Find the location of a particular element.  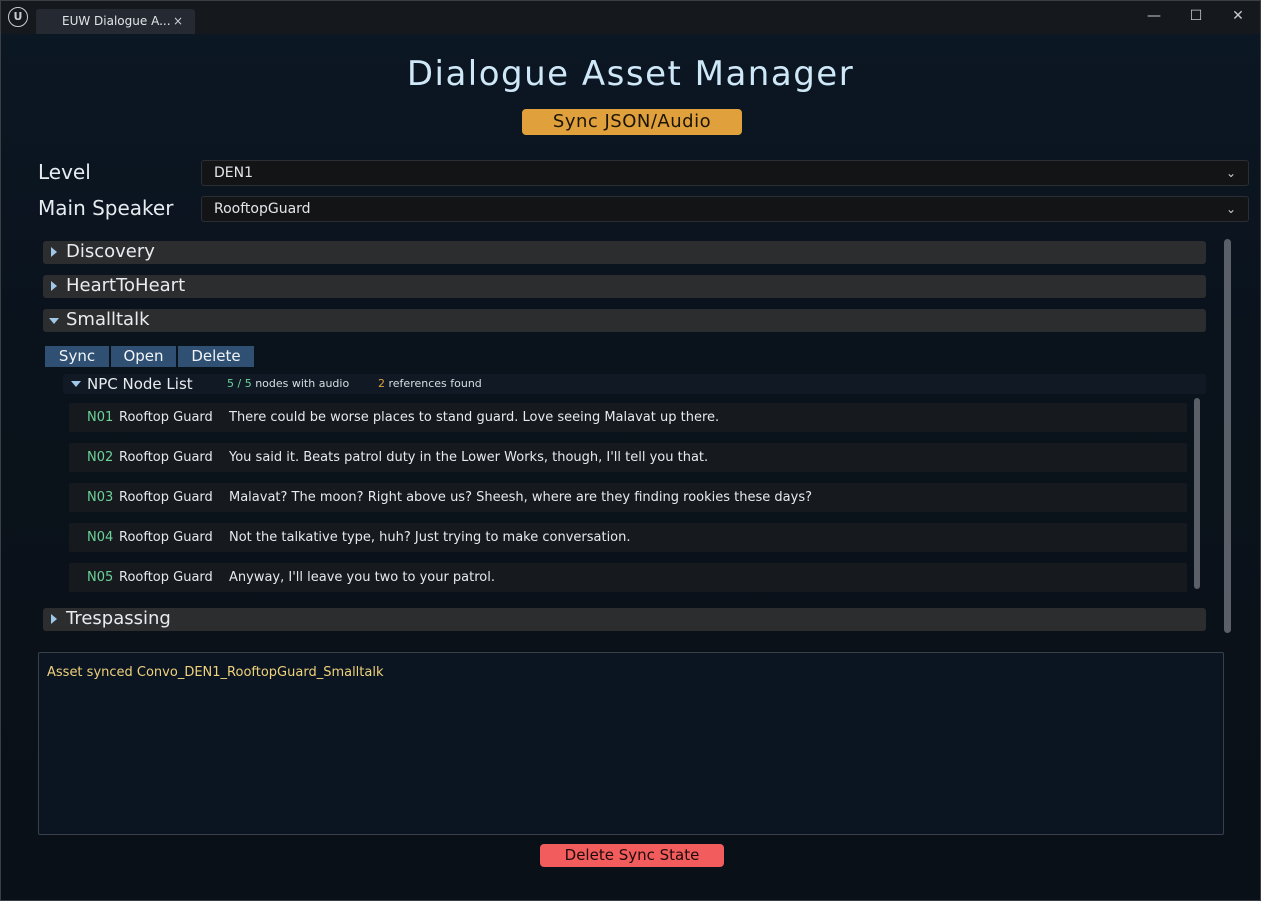

section-hearttoheart: HeartToHeart is located at coordinates (624, 286).